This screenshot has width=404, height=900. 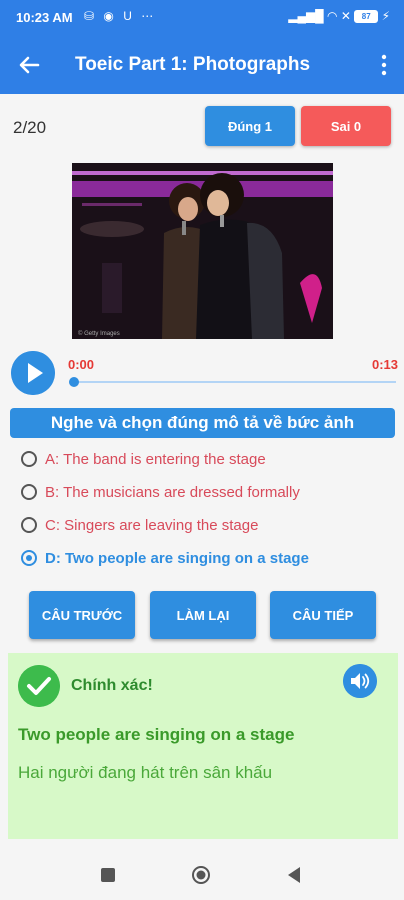 I want to click on answer-vietnamese: Hai người đang hát trên sân khấu, so click(x=145, y=772).